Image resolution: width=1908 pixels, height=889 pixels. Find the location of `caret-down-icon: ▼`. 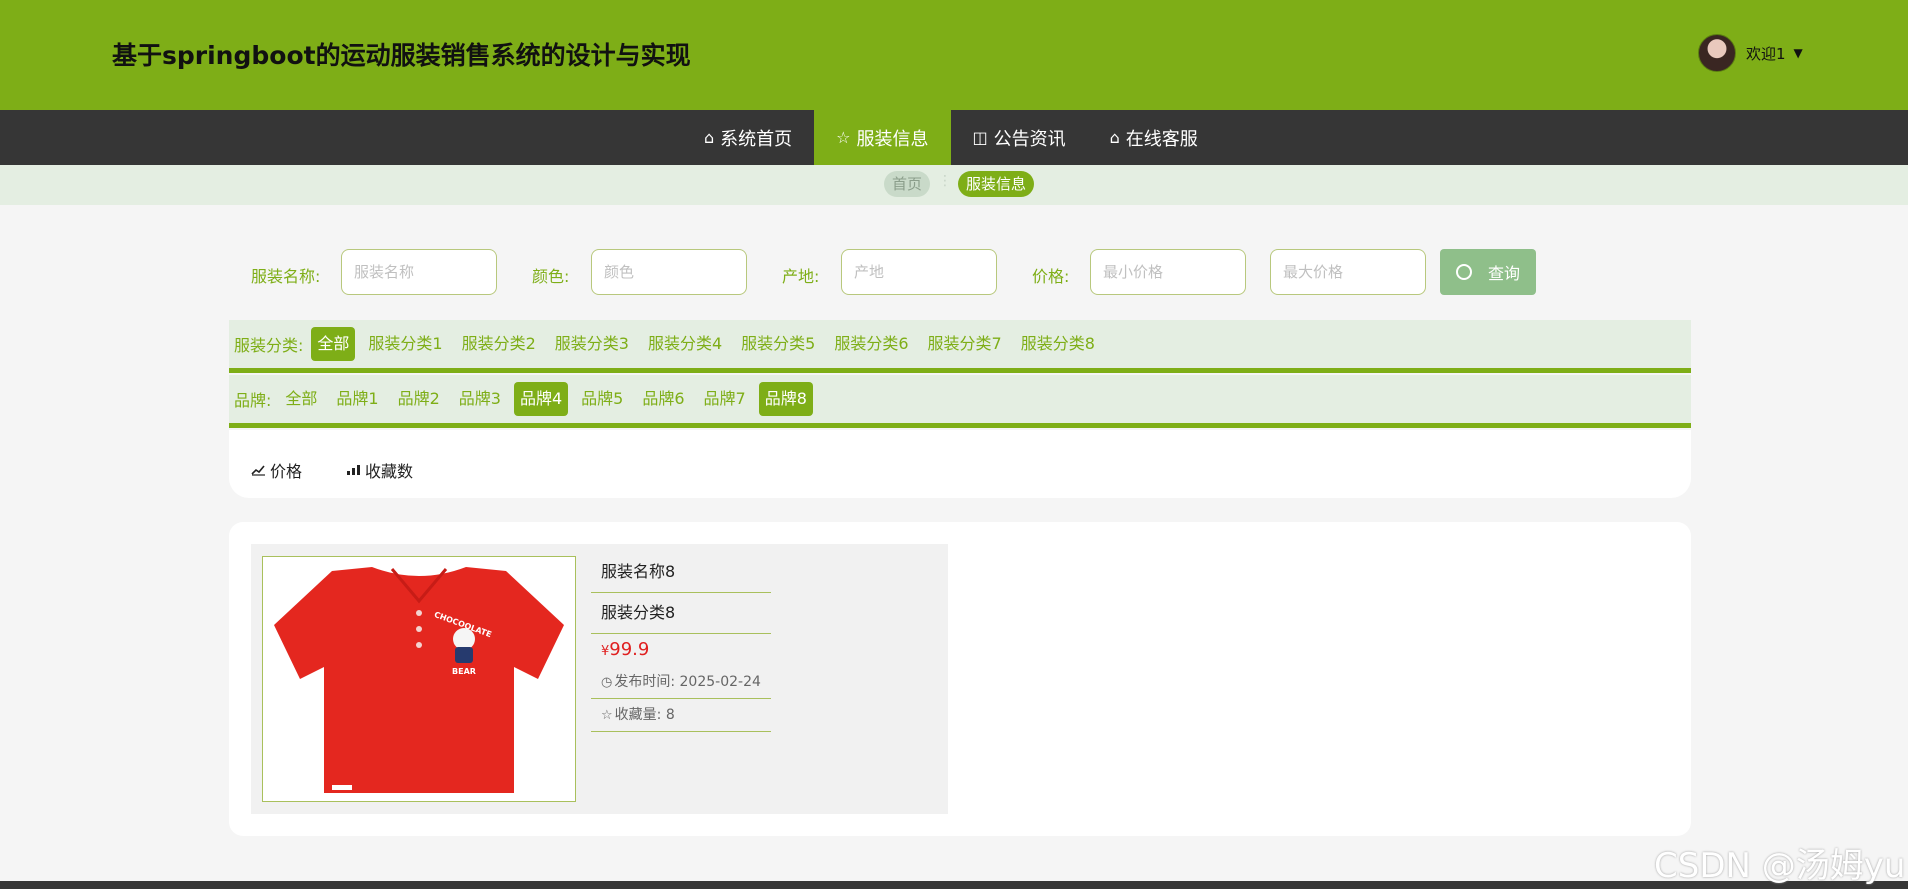

caret-down-icon: ▼ is located at coordinates (1798, 53).